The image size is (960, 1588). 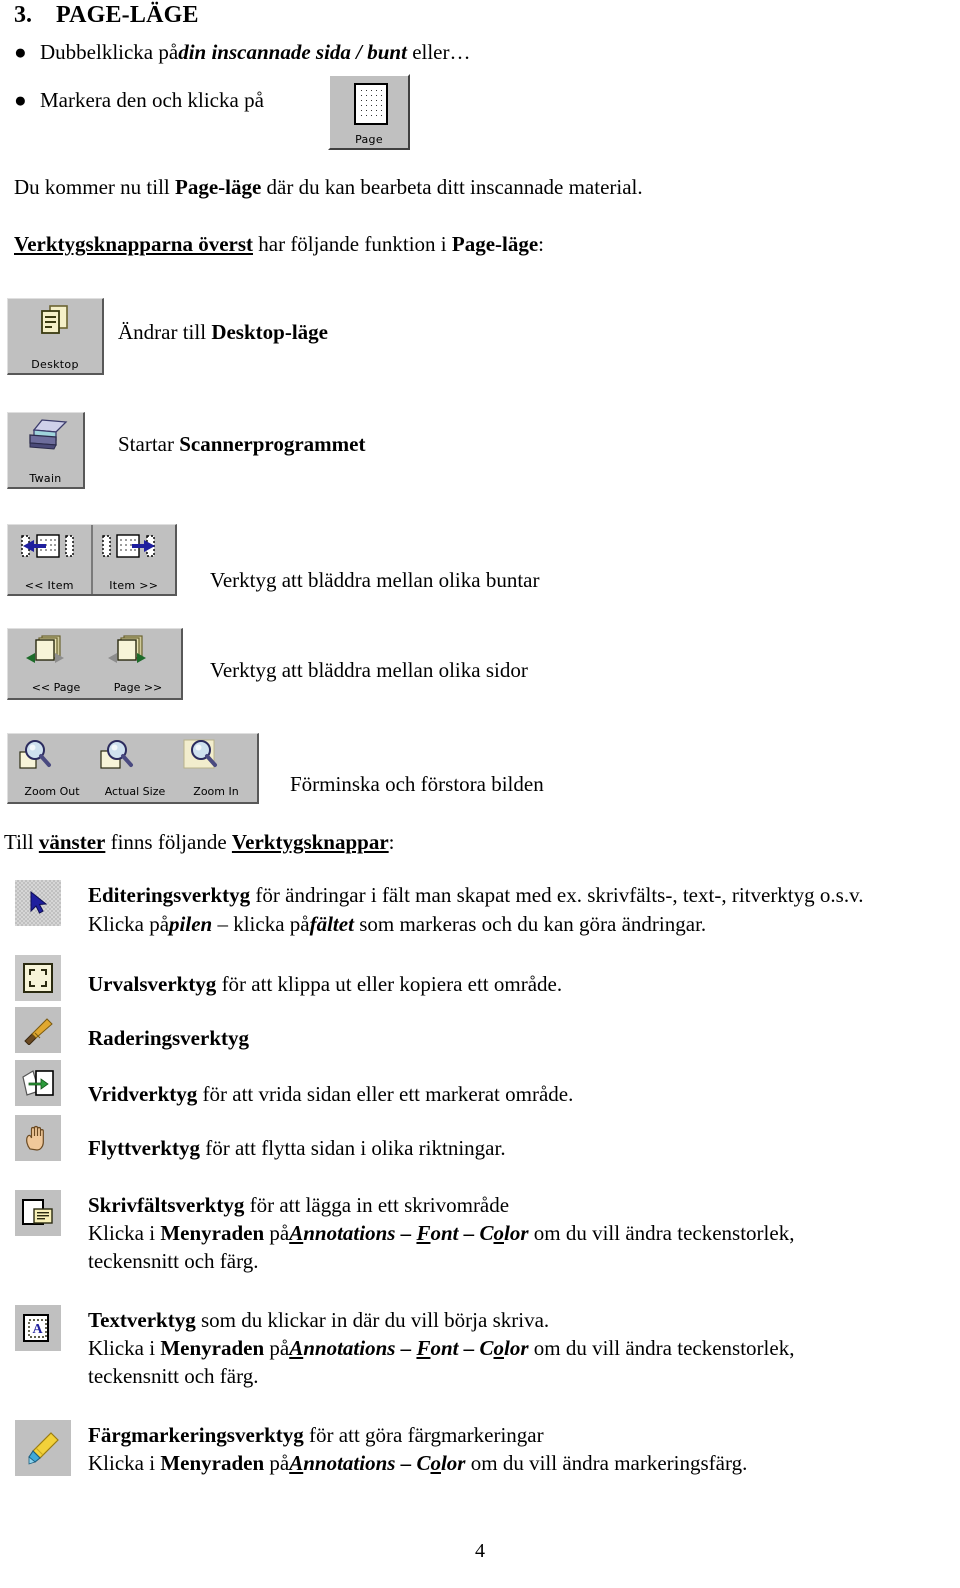 I want to click on prev-page-glyph, so click(x=45, y=649).